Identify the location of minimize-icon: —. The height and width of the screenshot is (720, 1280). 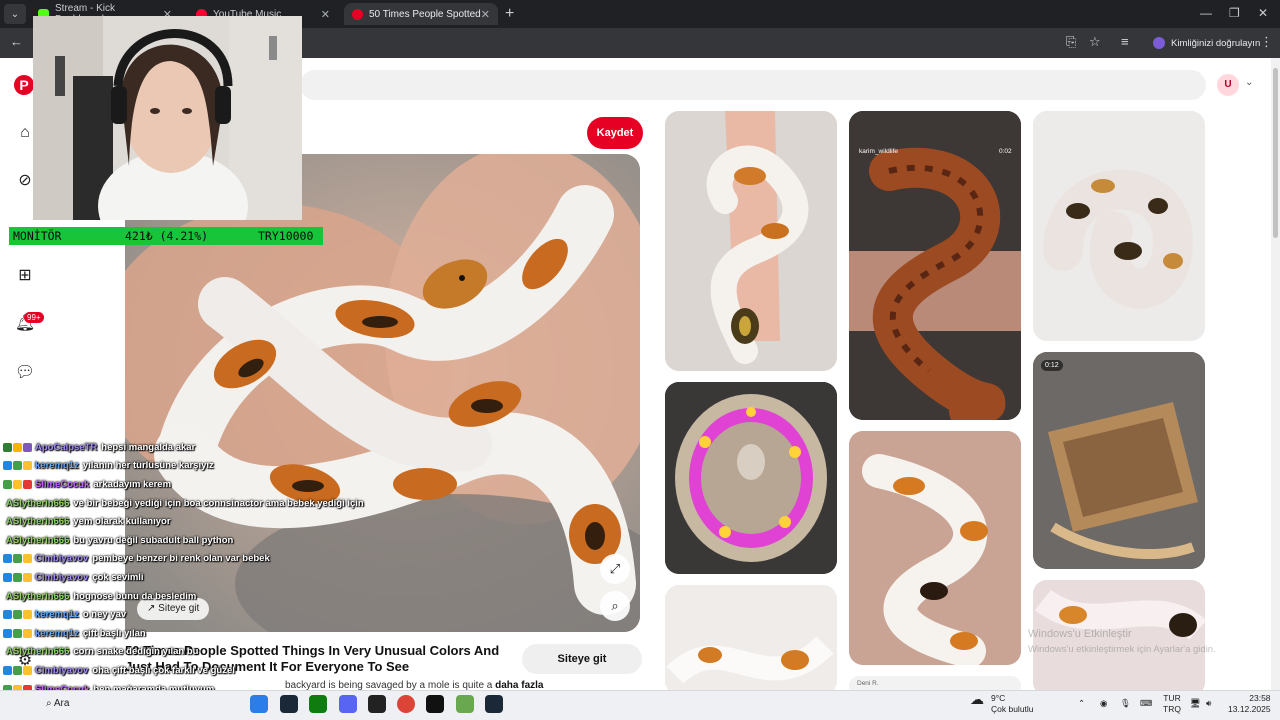
(1206, 13).